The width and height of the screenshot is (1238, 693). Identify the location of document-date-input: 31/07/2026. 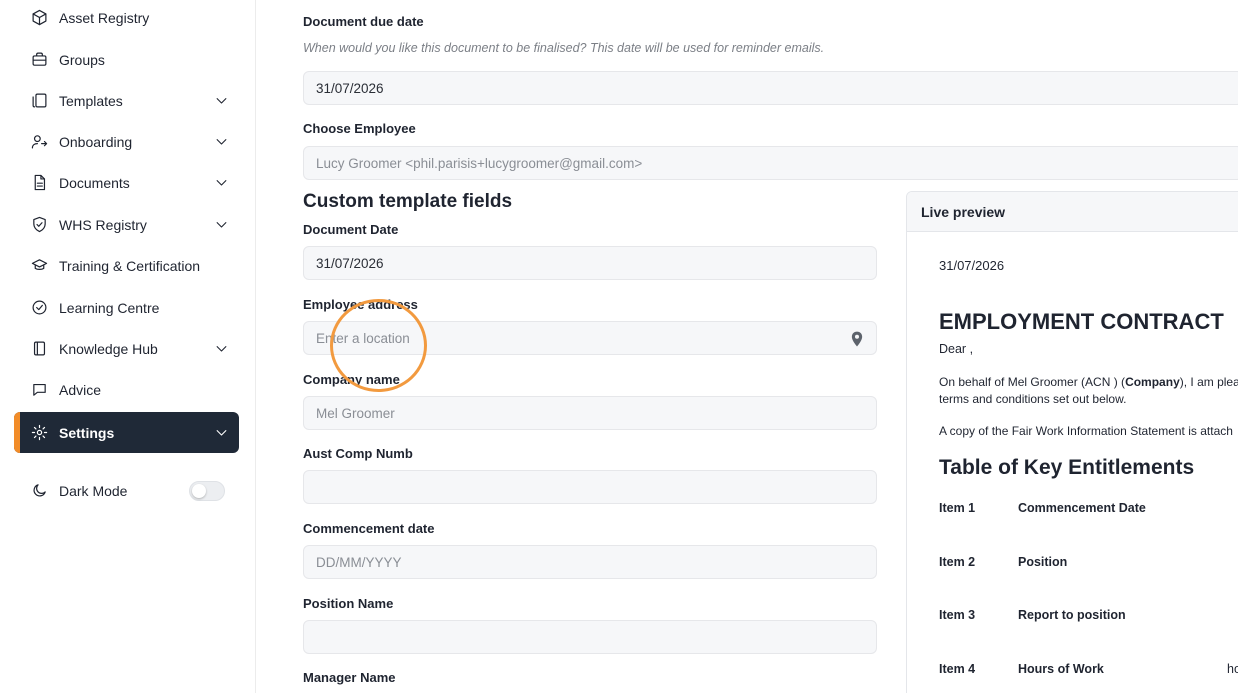
(590, 263).